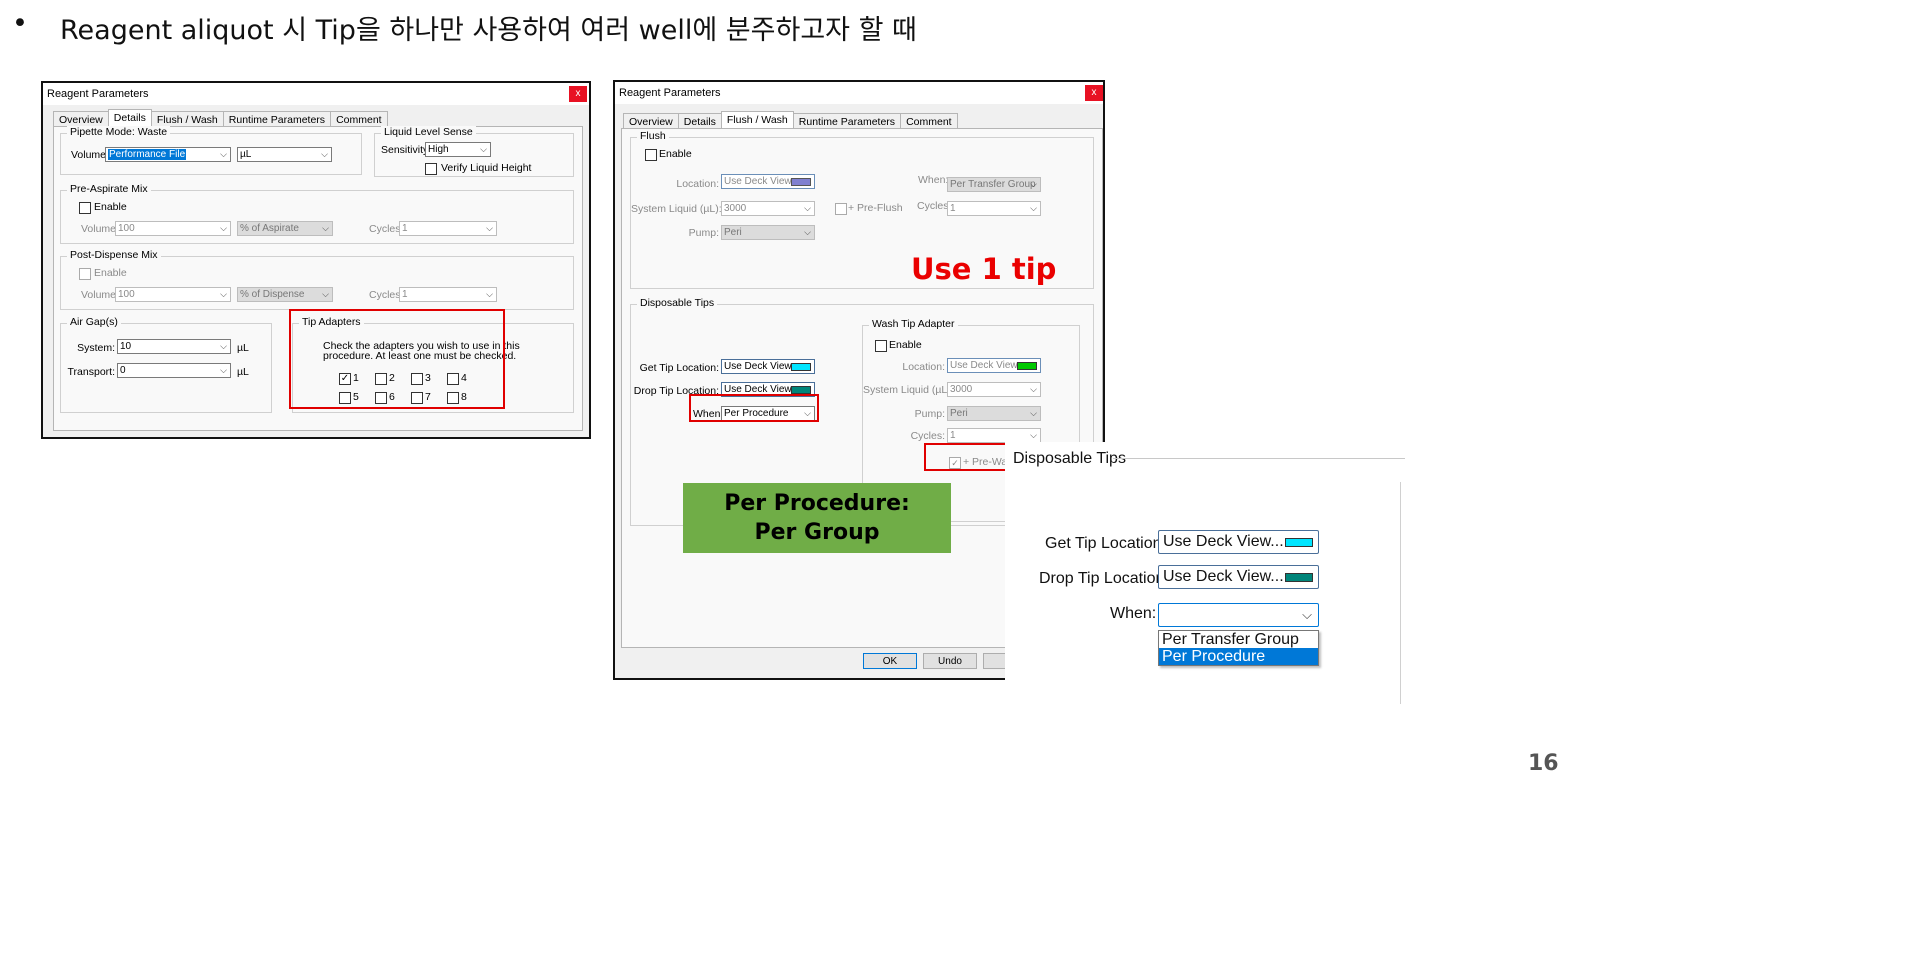 This screenshot has width=1913, height=959. I want to click on zoom-get-tip-location-label: Get Tip Location:, so click(1105, 543).